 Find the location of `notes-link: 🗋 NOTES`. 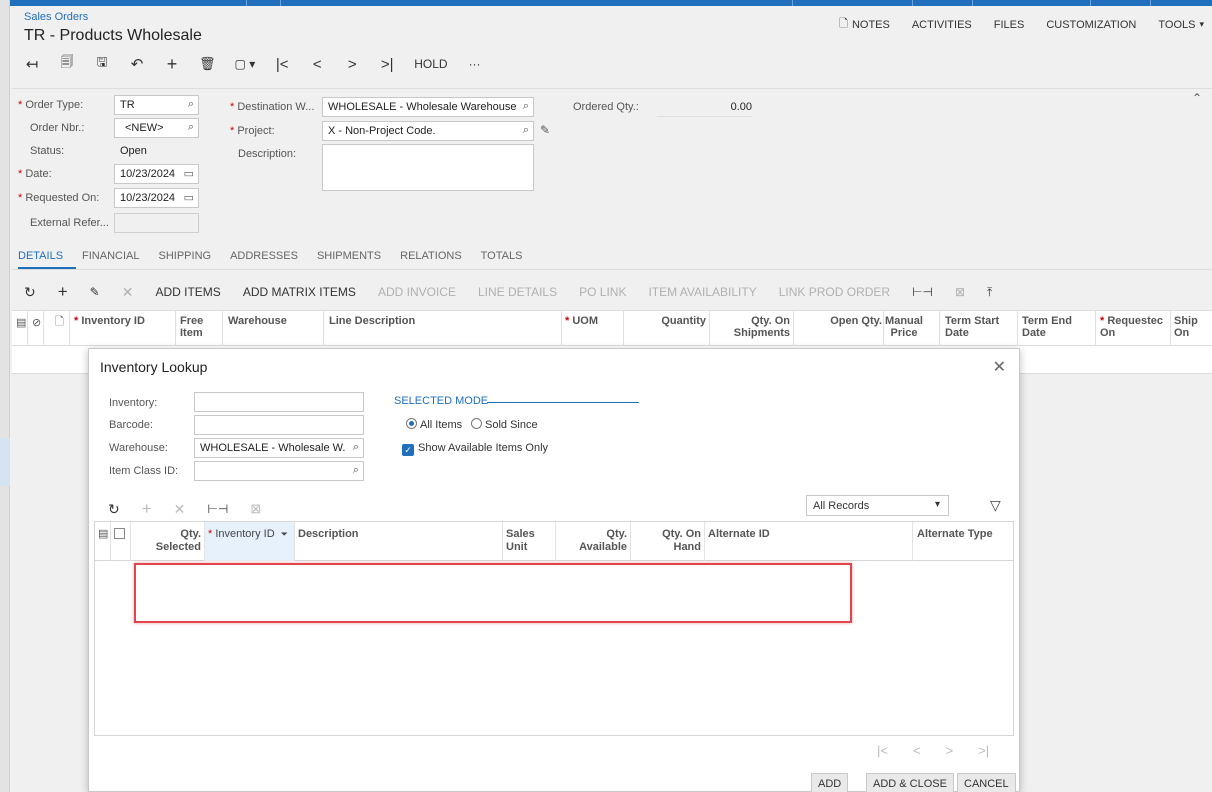

notes-link: 🗋 NOTES is located at coordinates (864, 24).